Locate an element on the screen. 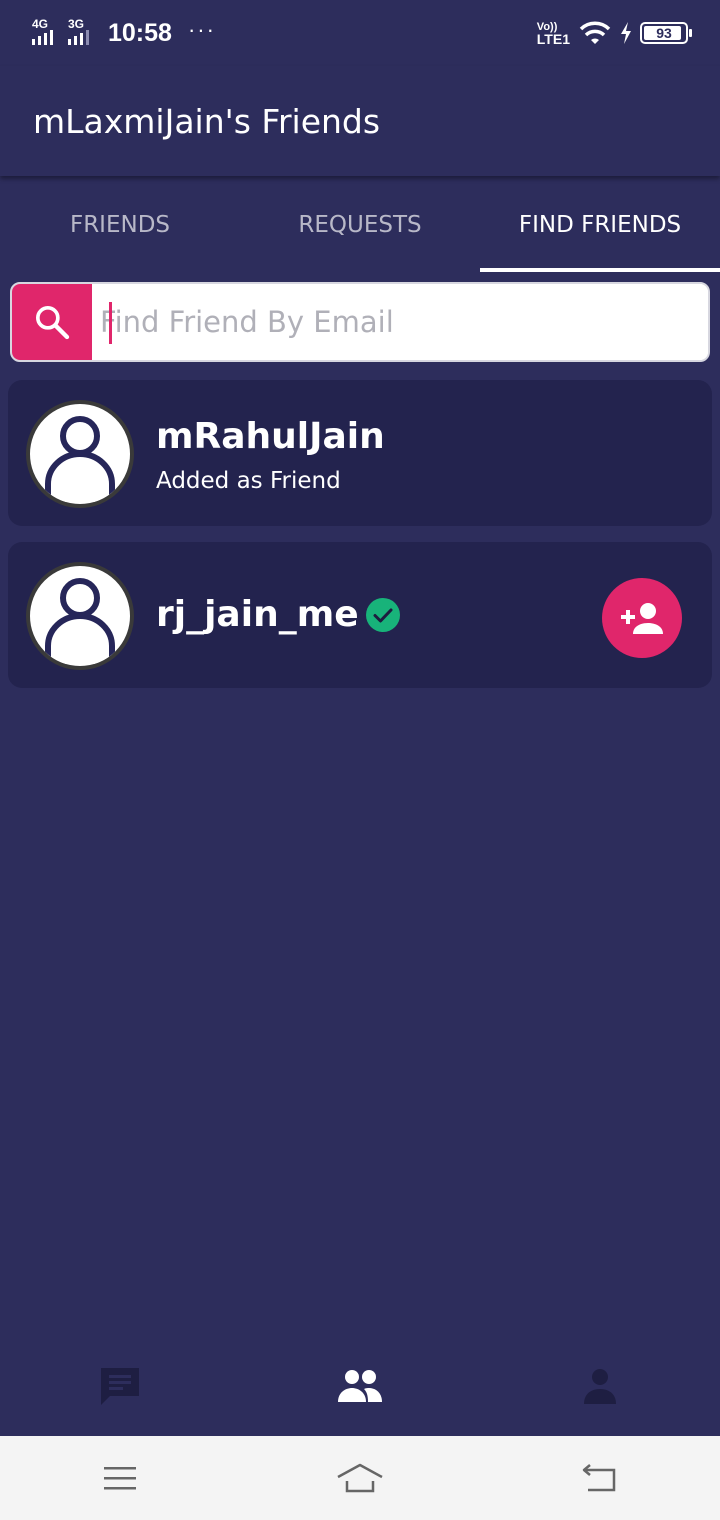  search-icon is located at coordinates (53, 323).